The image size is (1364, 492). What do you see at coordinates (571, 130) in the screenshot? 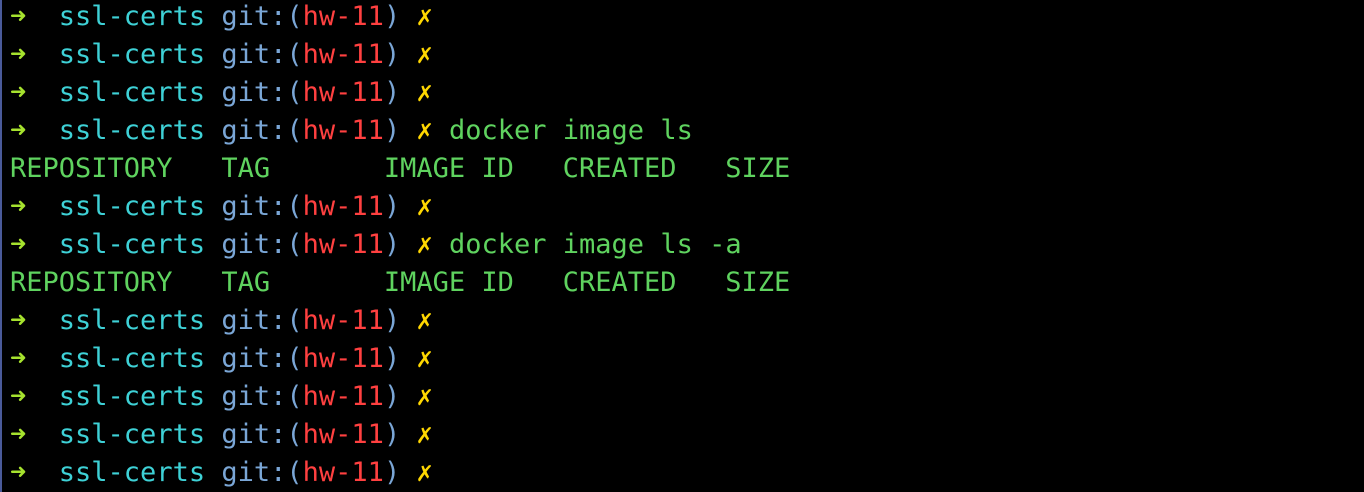
I see `command-text: docker image ls` at bounding box center [571, 130].